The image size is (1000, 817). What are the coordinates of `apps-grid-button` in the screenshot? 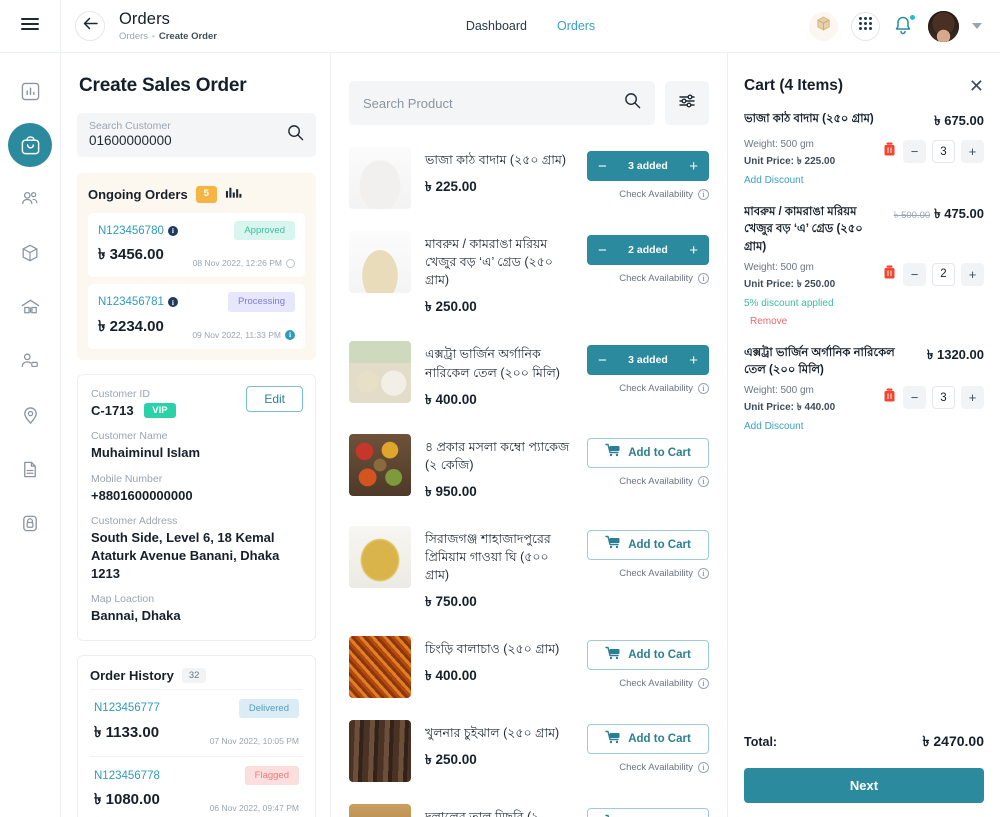 It's located at (865, 26).